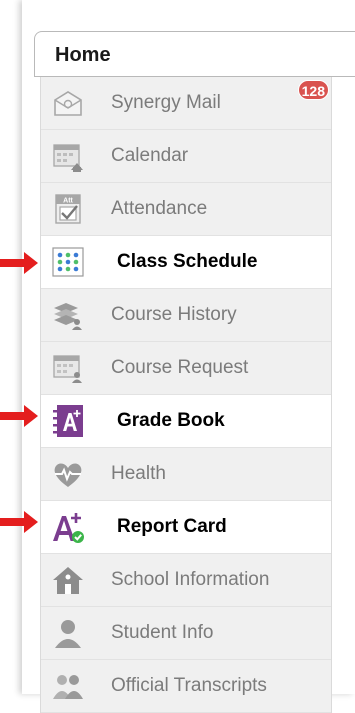 The width and height of the screenshot is (355, 713). What do you see at coordinates (19, 522) in the screenshot?
I see `pointer-arrow-report-card` at bounding box center [19, 522].